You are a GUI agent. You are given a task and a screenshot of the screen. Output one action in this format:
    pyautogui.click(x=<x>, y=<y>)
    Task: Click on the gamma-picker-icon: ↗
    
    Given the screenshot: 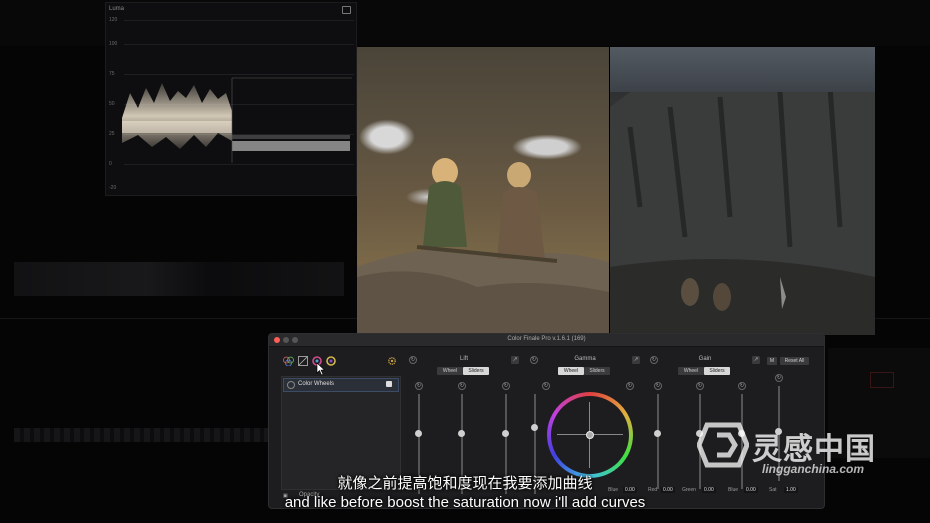 What is the action you would take?
    pyautogui.click(x=636, y=360)
    